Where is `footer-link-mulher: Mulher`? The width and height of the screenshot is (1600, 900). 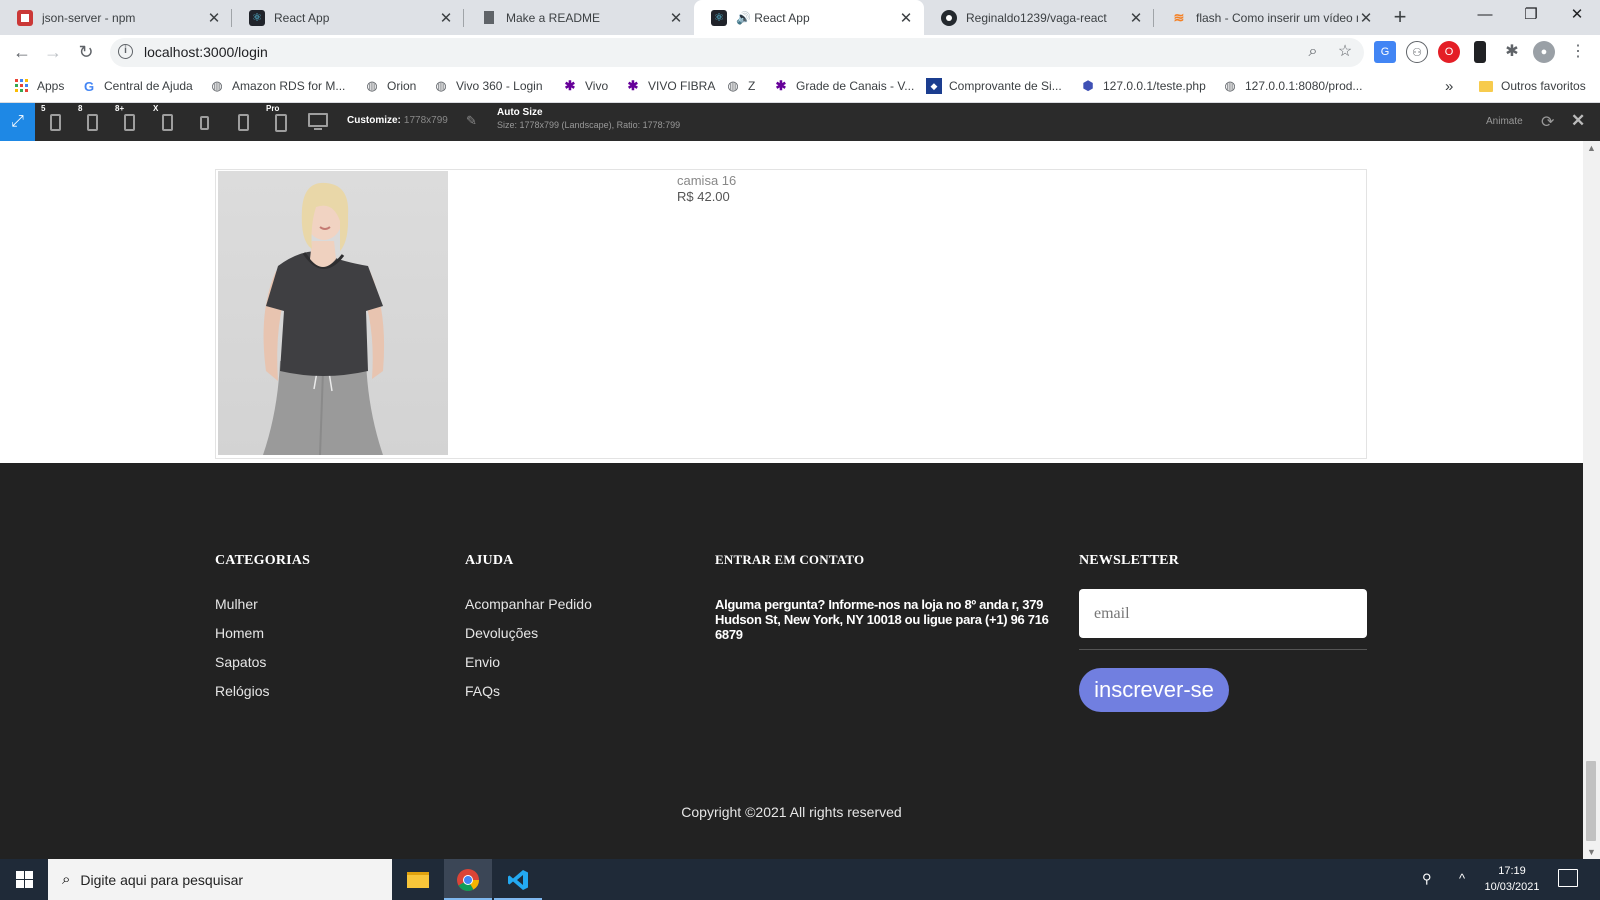 footer-link-mulher: Mulher is located at coordinates (236, 604).